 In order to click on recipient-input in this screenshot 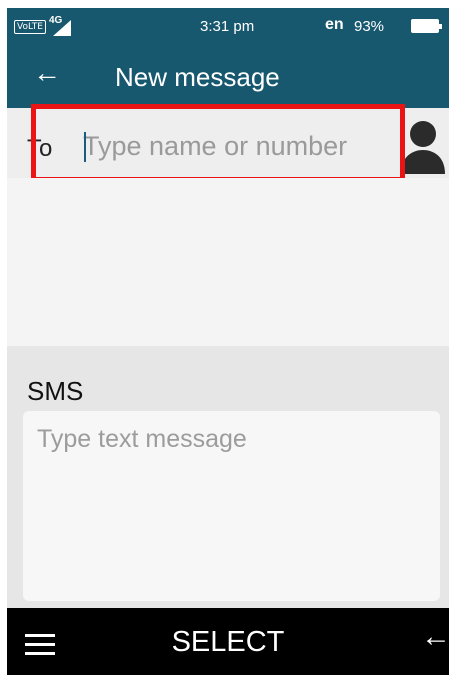, I will do `click(233, 146)`.